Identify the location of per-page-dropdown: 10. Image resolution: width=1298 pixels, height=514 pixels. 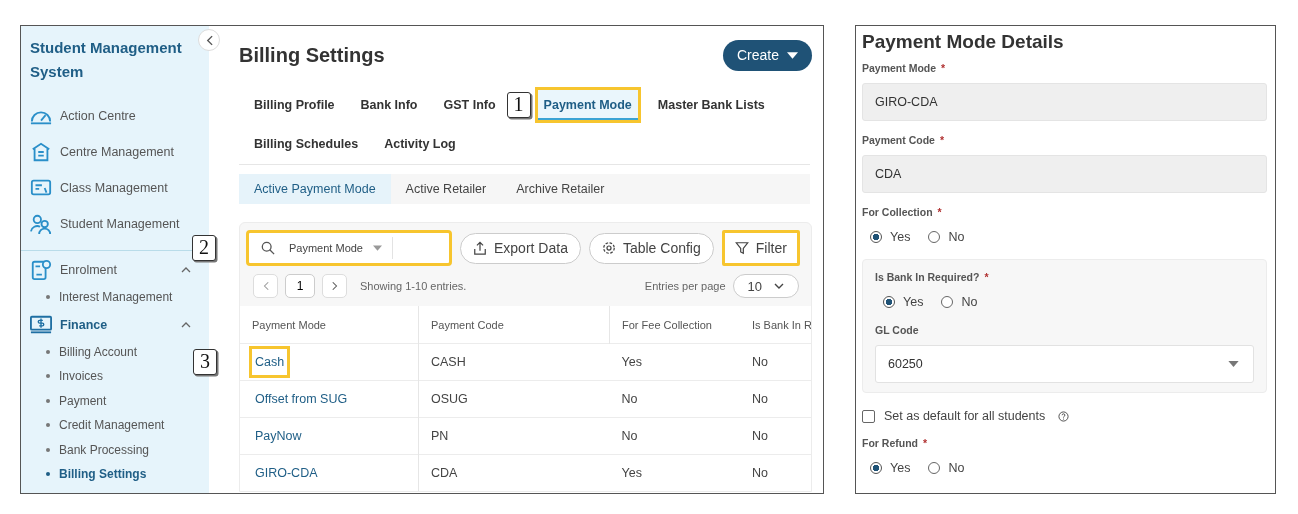
(765, 286).